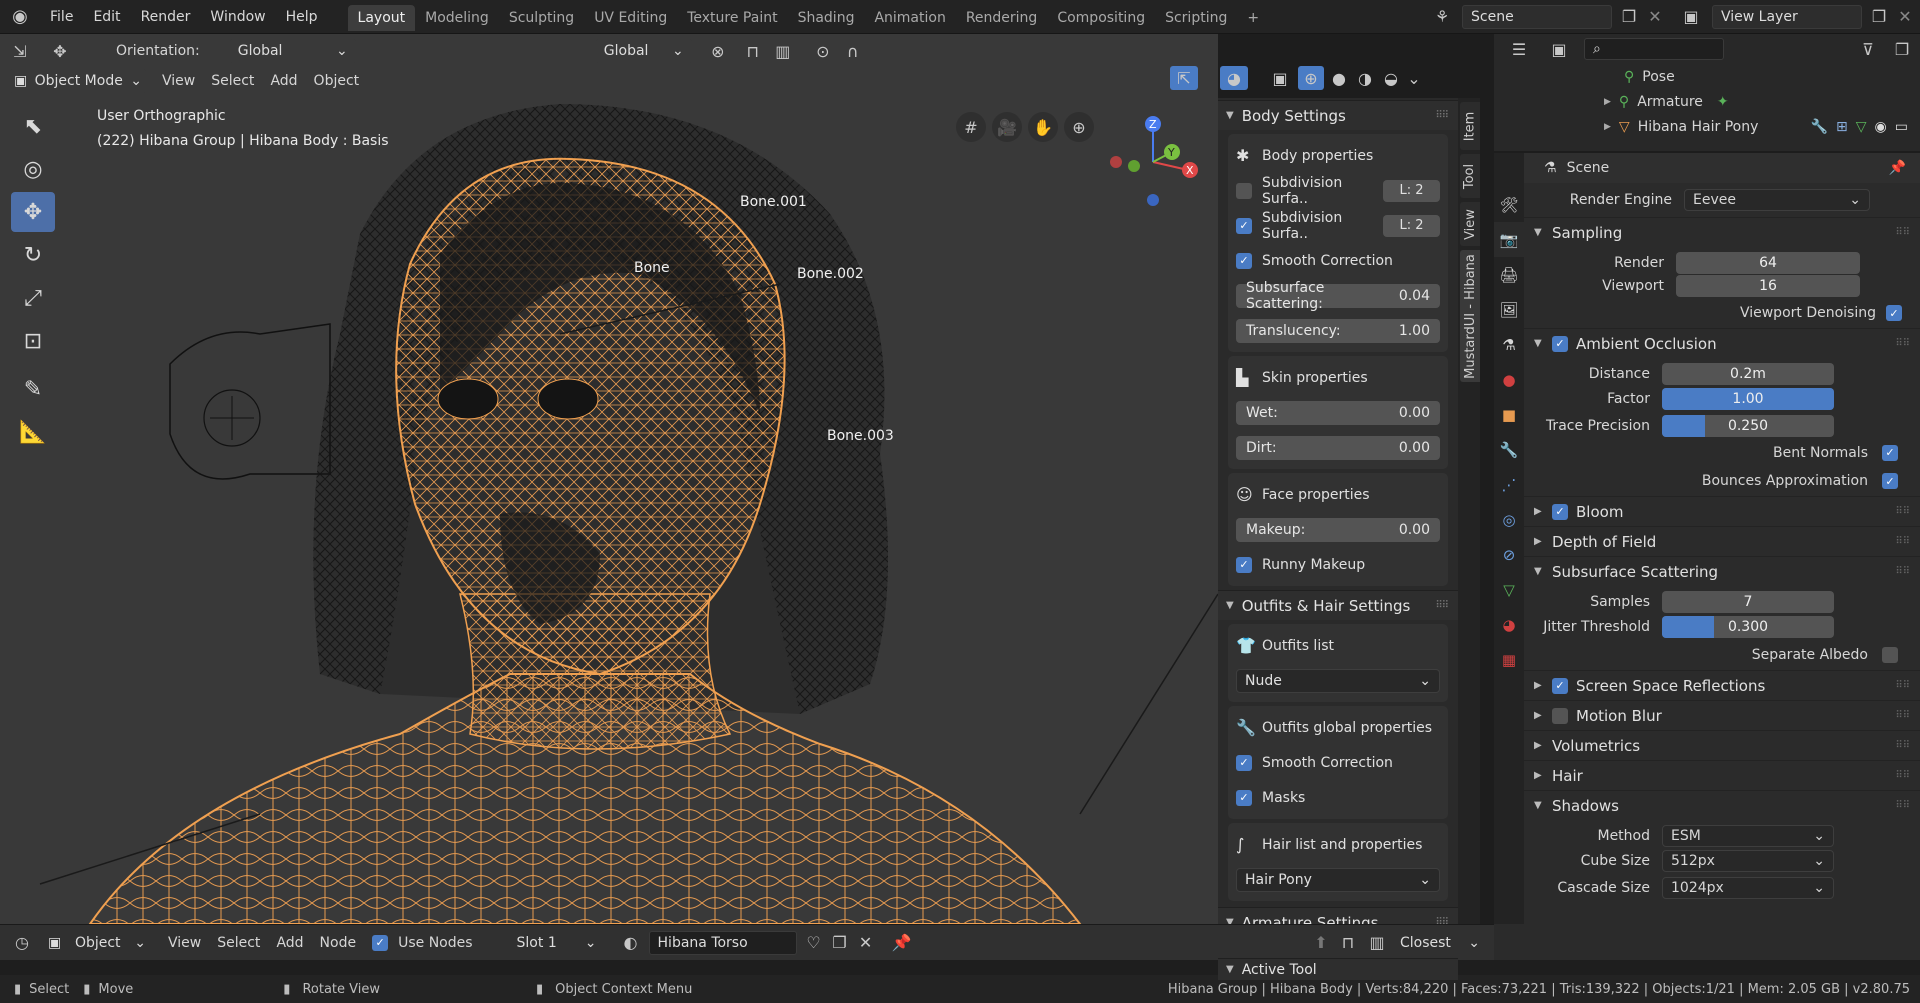 The width and height of the screenshot is (1920, 1003). Describe the element at coordinates (630, 18) in the screenshot. I see `tab-uv-editing: UV Editing` at that location.